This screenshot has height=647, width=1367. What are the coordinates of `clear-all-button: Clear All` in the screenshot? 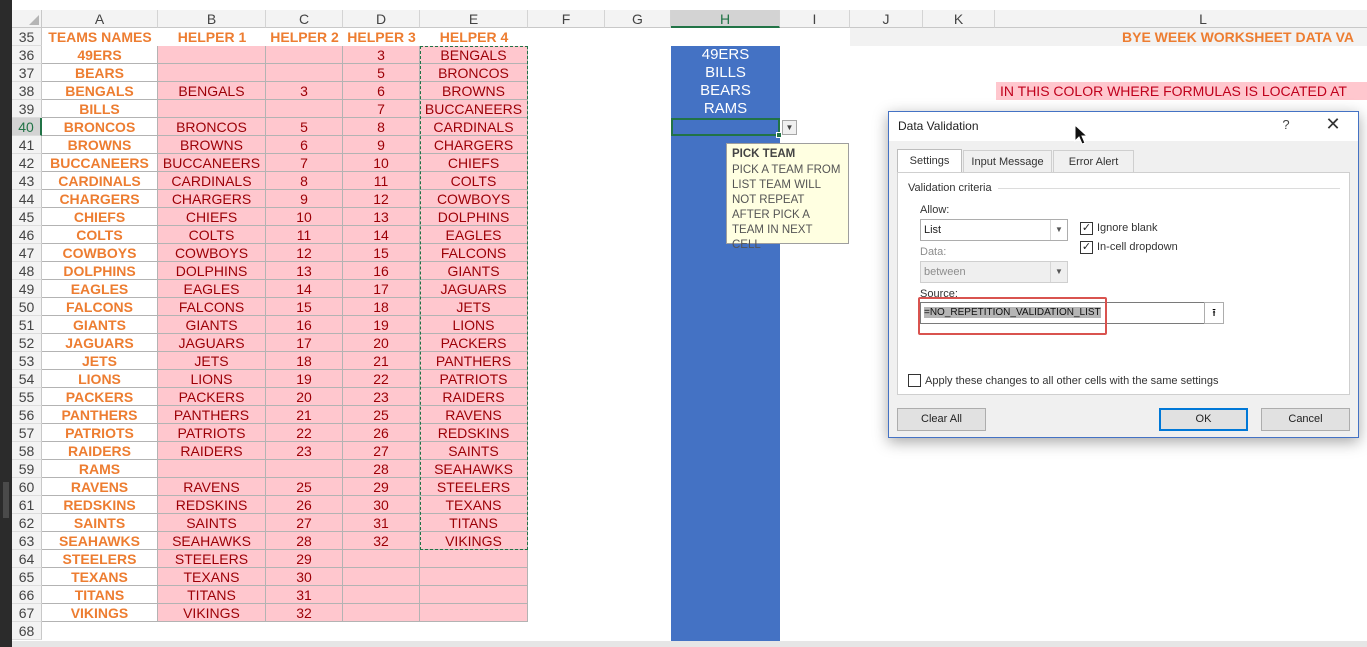 It's located at (941, 419).